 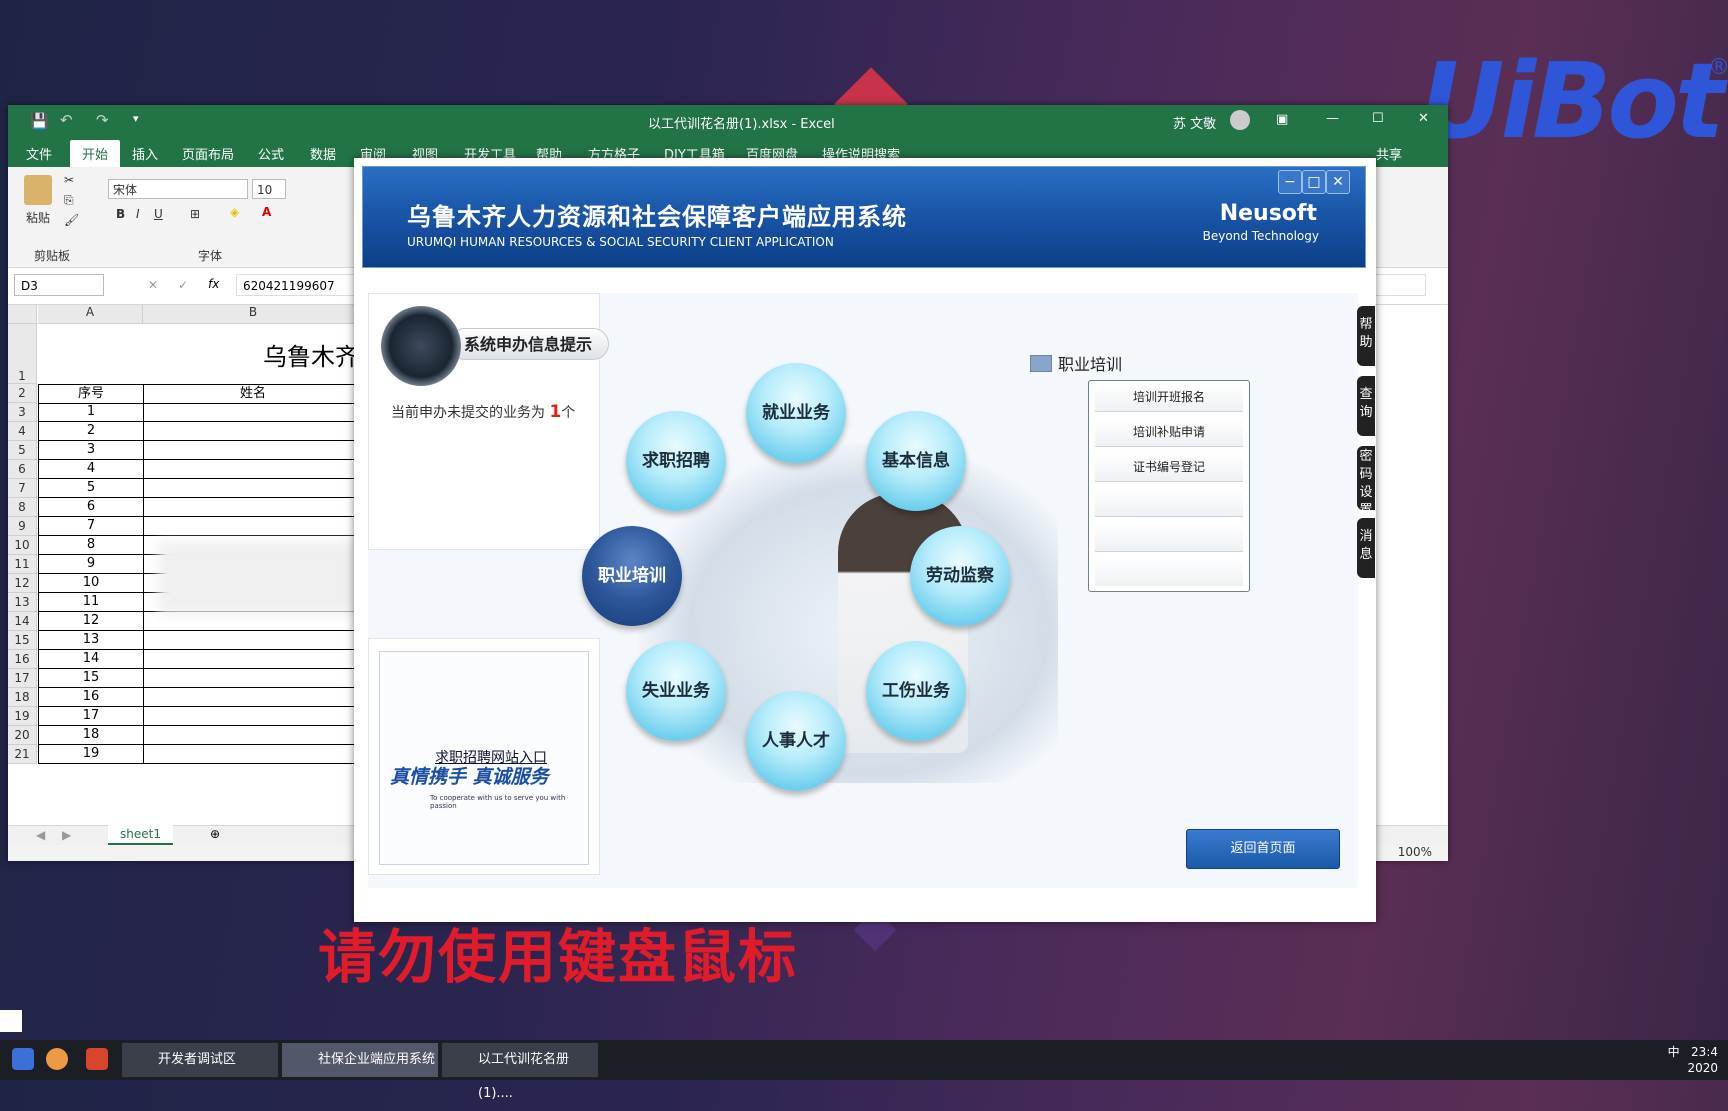 What do you see at coordinates (120, 214) in the screenshot?
I see `bold-button: B` at bounding box center [120, 214].